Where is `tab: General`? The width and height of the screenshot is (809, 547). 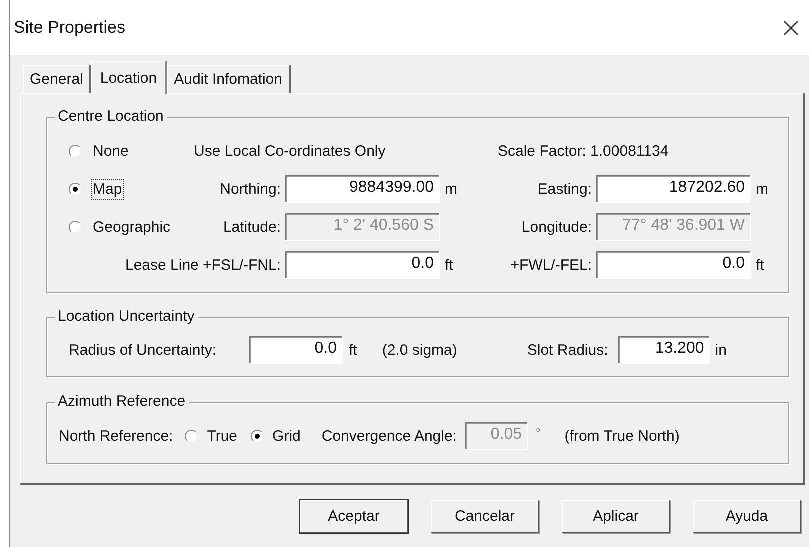
tab: General is located at coordinates (57, 79).